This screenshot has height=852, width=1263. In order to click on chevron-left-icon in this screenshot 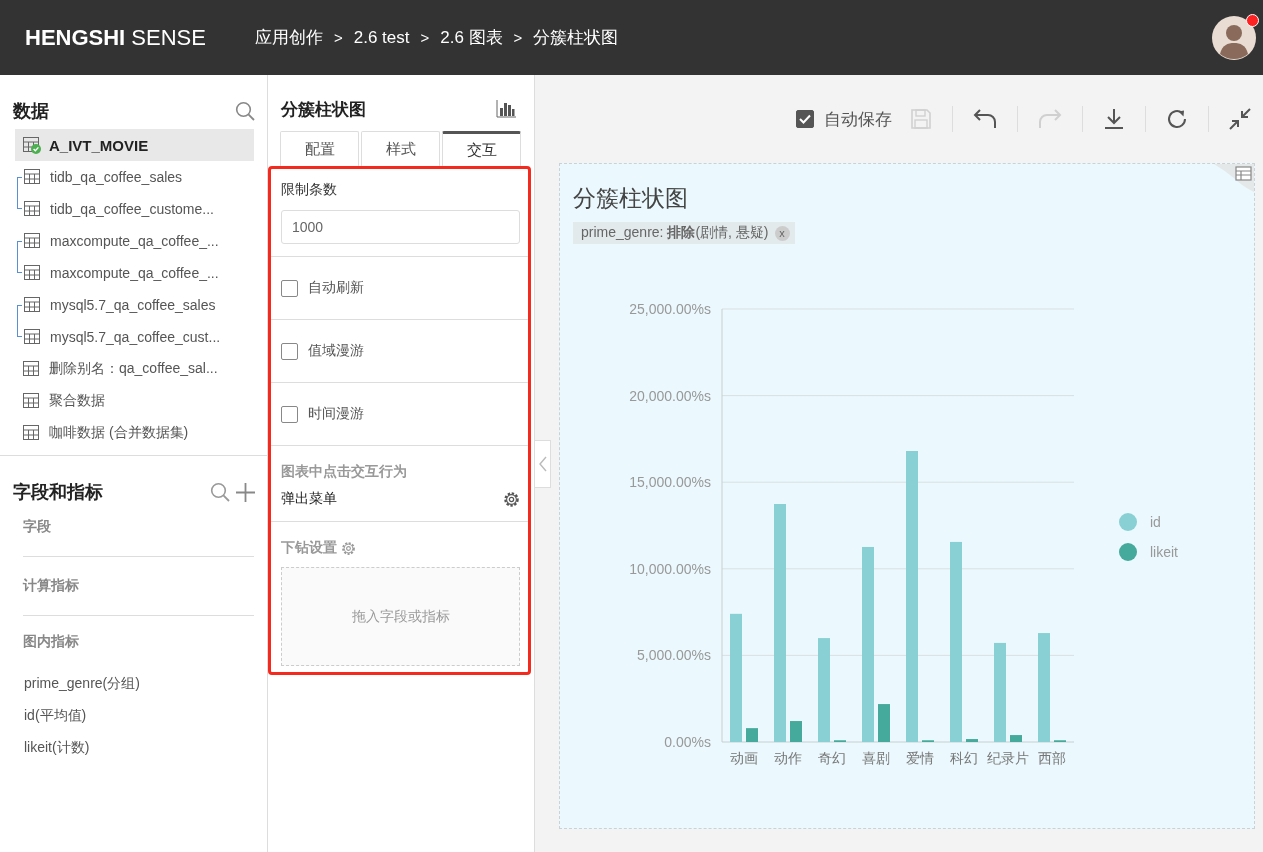, I will do `click(542, 463)`.